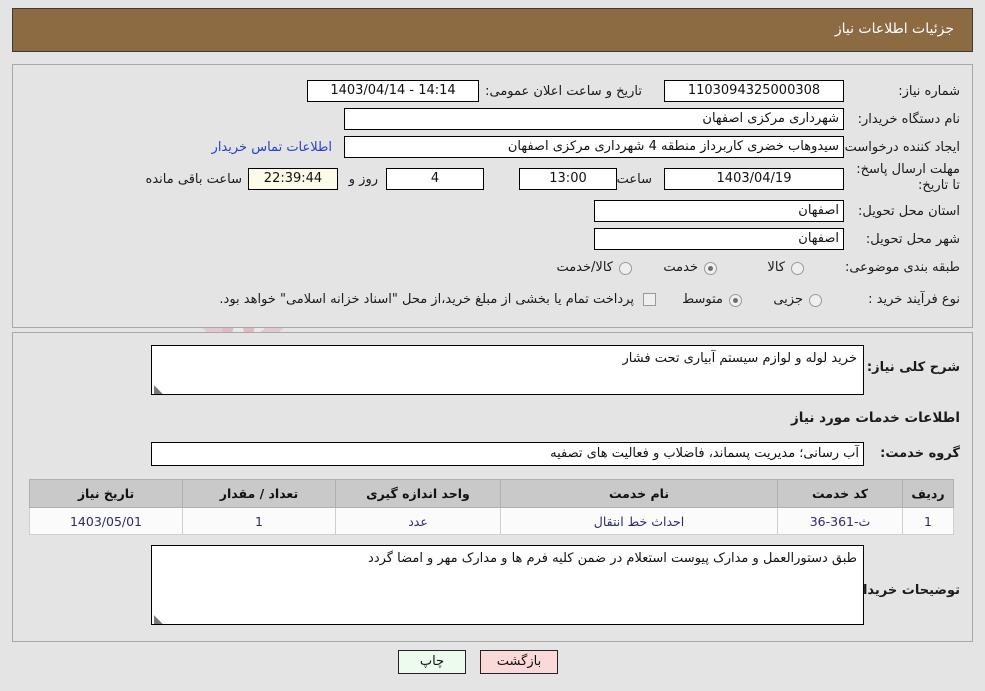 This screenshot has height=691, width=985. I want to click on treasury-bond-checkbox, so click(649, 299).